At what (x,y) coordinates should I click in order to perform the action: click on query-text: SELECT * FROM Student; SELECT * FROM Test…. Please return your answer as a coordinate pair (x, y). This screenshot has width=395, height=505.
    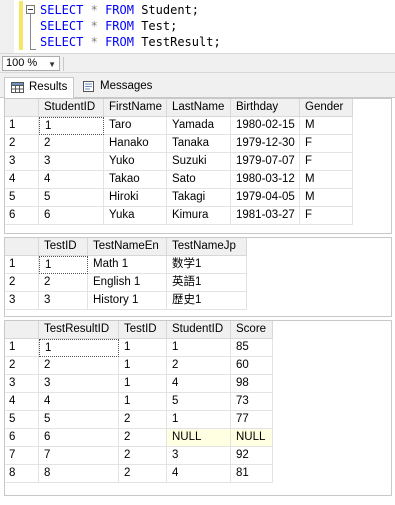
    Looking at the image, I should click on (130, 26).